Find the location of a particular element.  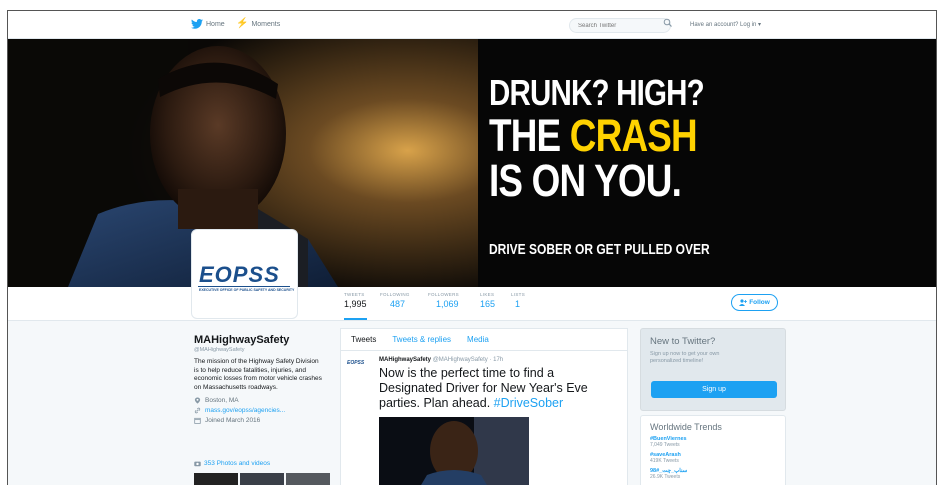

stat-following: FOLLOWING 487 is located at coordinates (395, 300).